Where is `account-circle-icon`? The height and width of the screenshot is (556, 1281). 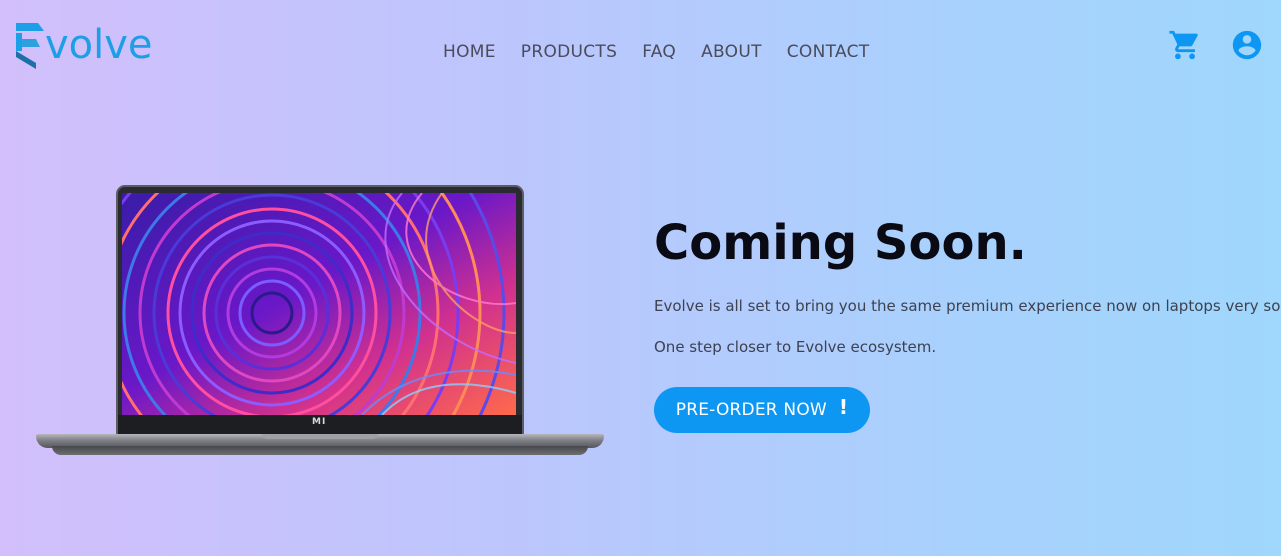 account-circle-icon is located at coordinates (1247, 45).